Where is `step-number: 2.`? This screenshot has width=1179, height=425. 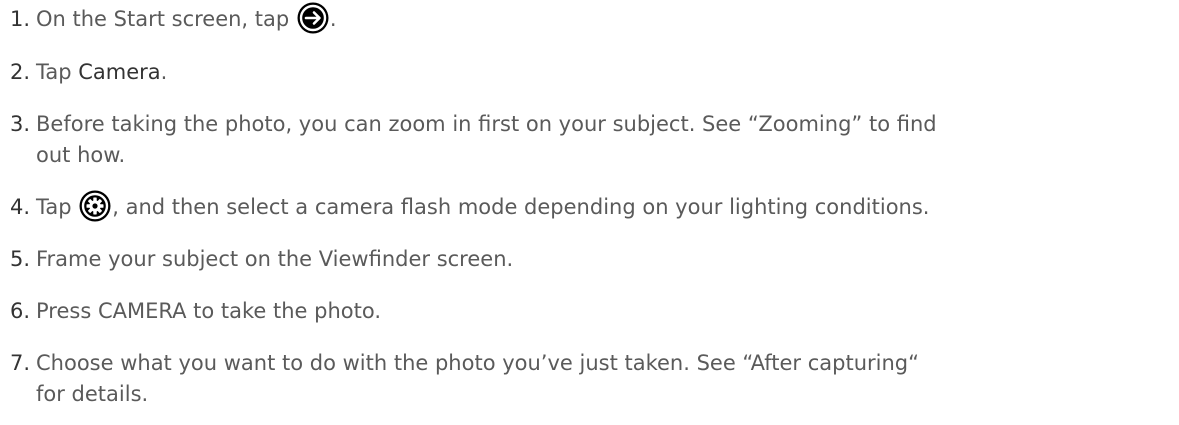
step-number: 2. is located at coordinates (20, 72).